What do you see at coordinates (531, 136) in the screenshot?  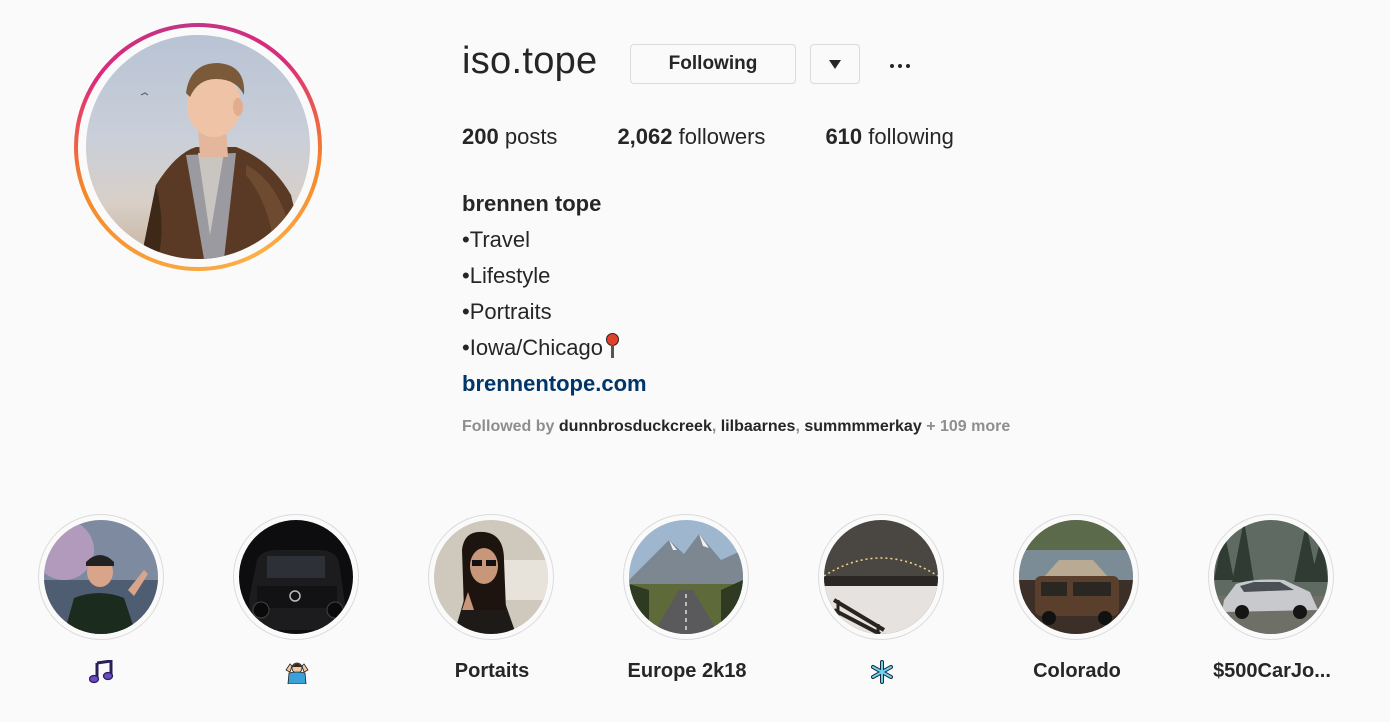 I see `posts-label: posts` at bounding box center [531, 136].